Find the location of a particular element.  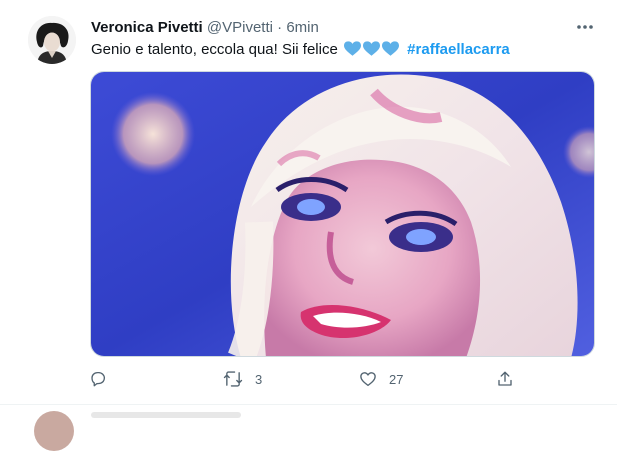

more-options-button is located at coordinates (585, 27).